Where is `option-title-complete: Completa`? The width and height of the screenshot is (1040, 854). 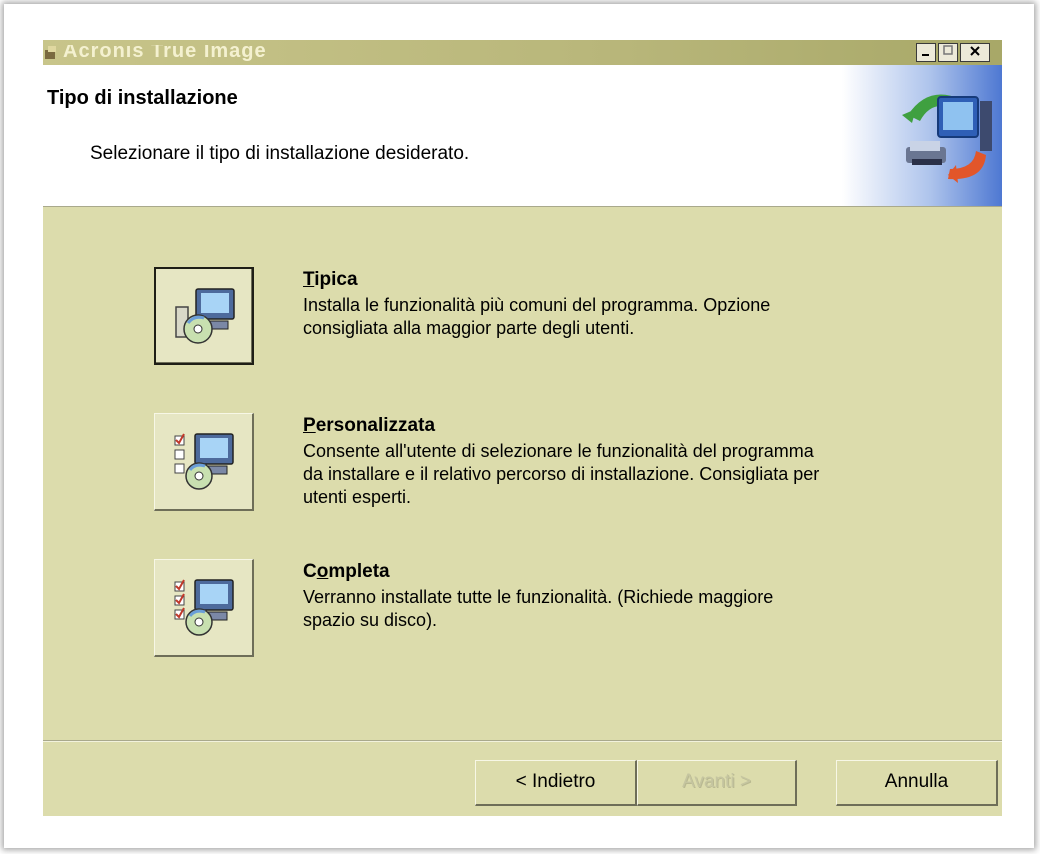
option-title-complete: Completa is located at coordinates (346, 572).